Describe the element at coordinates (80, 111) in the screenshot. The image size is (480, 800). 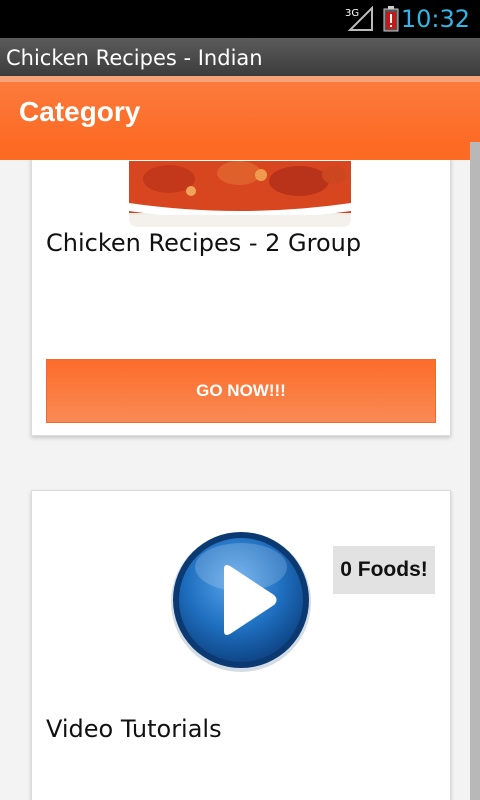
I see `action-bar-title: Category` at that location.